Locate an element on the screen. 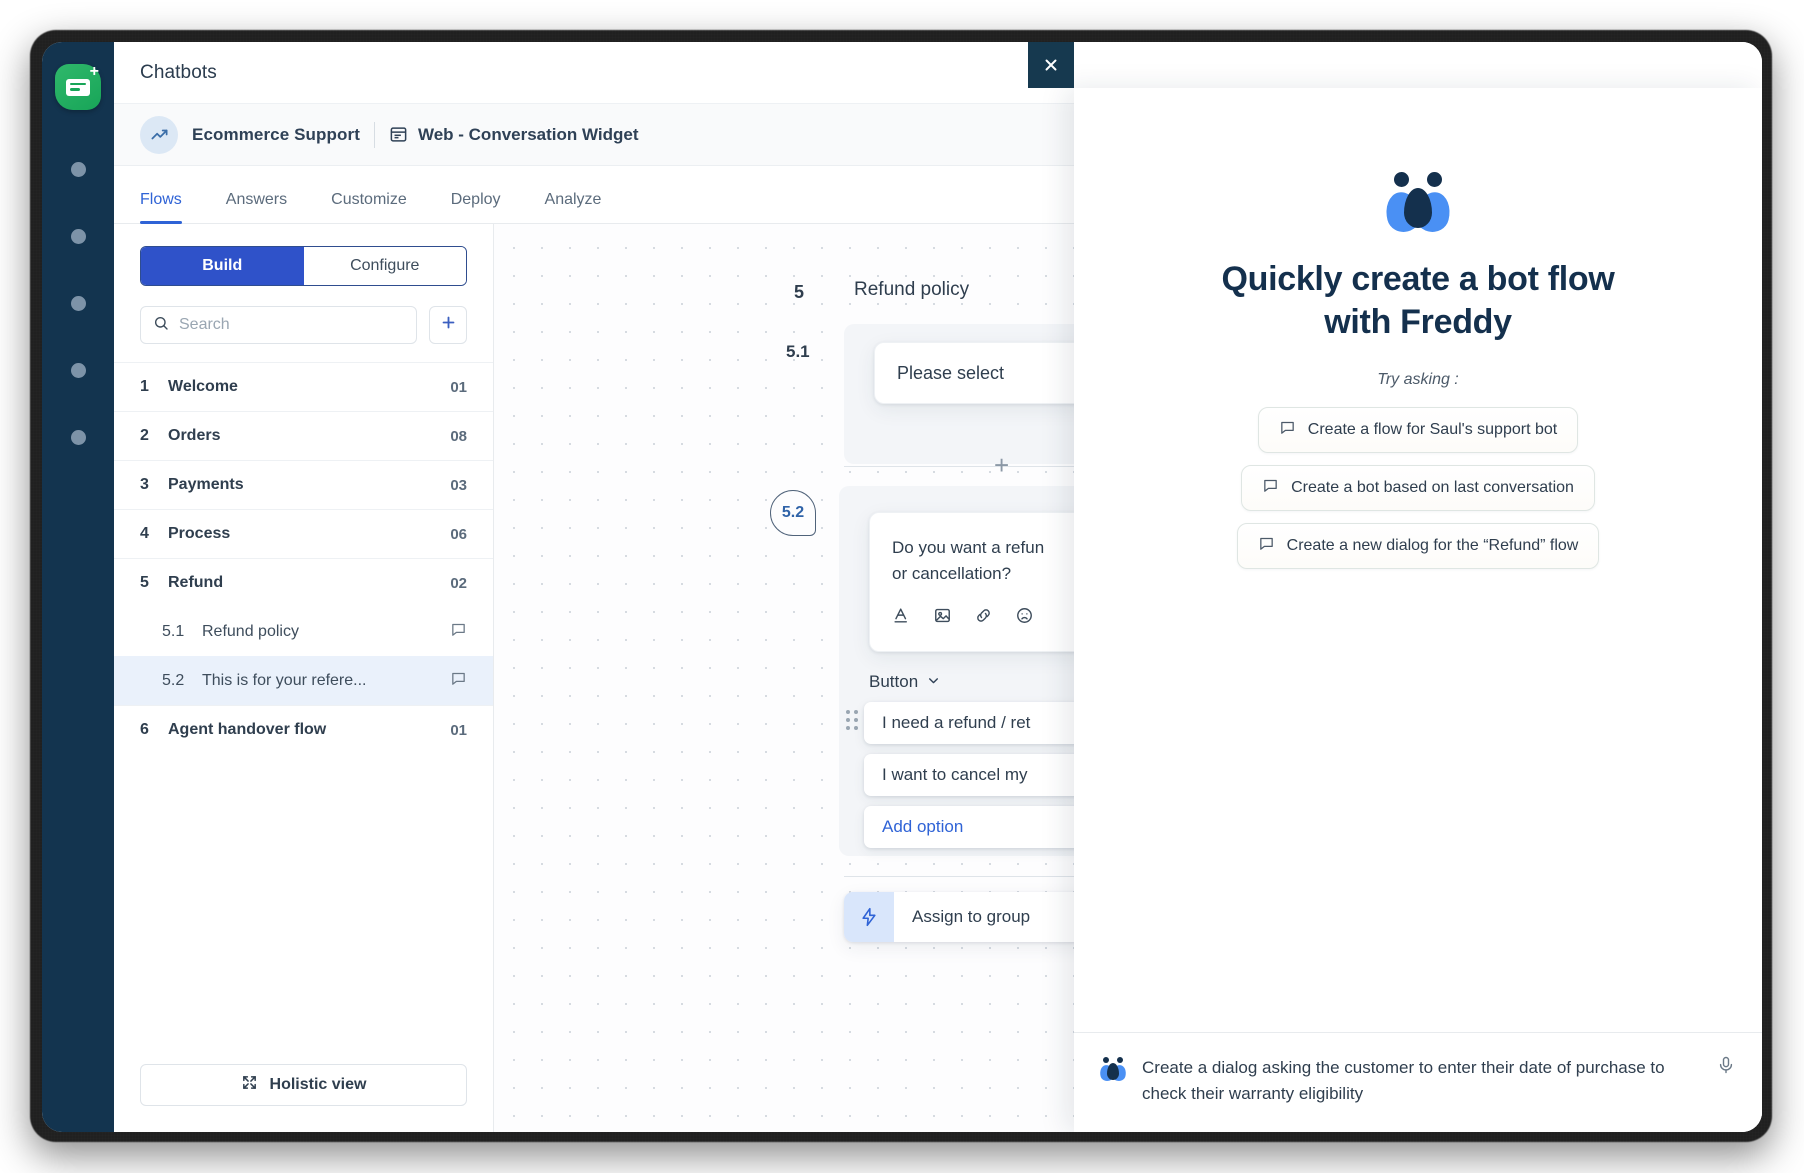 Image resolution: width=1804 pixels, height=1173 pixels. flow-row-payments: 3 Payments 03 is located at coordinates (303, 484).